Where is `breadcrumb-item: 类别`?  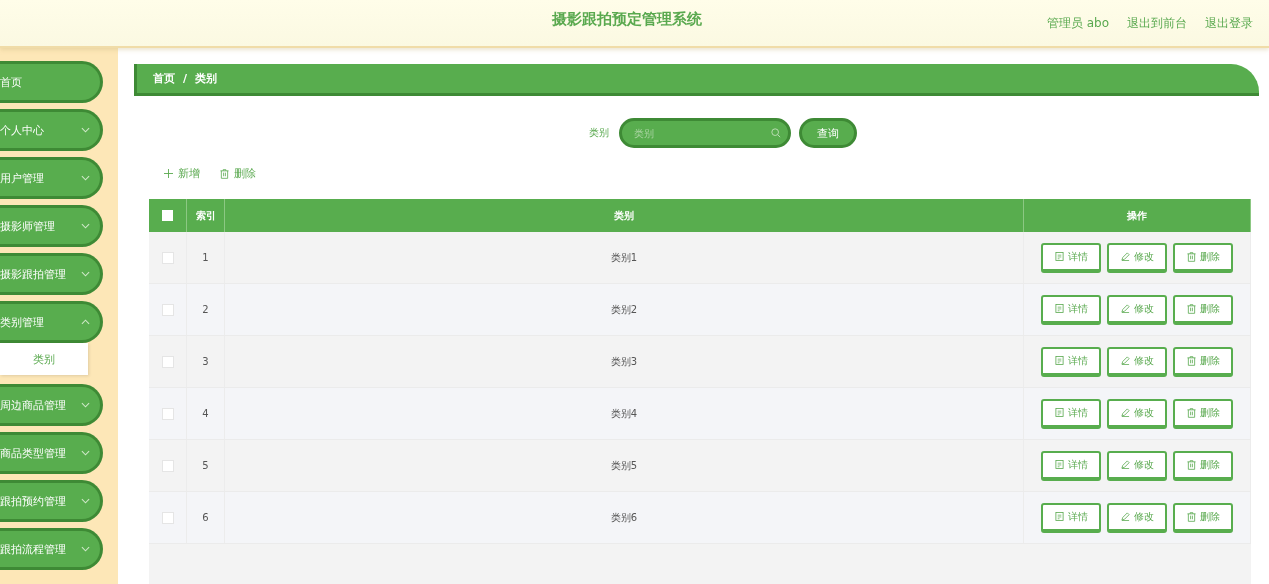 breadcrumb-item: 类别 is located at coordinates (206, 78).